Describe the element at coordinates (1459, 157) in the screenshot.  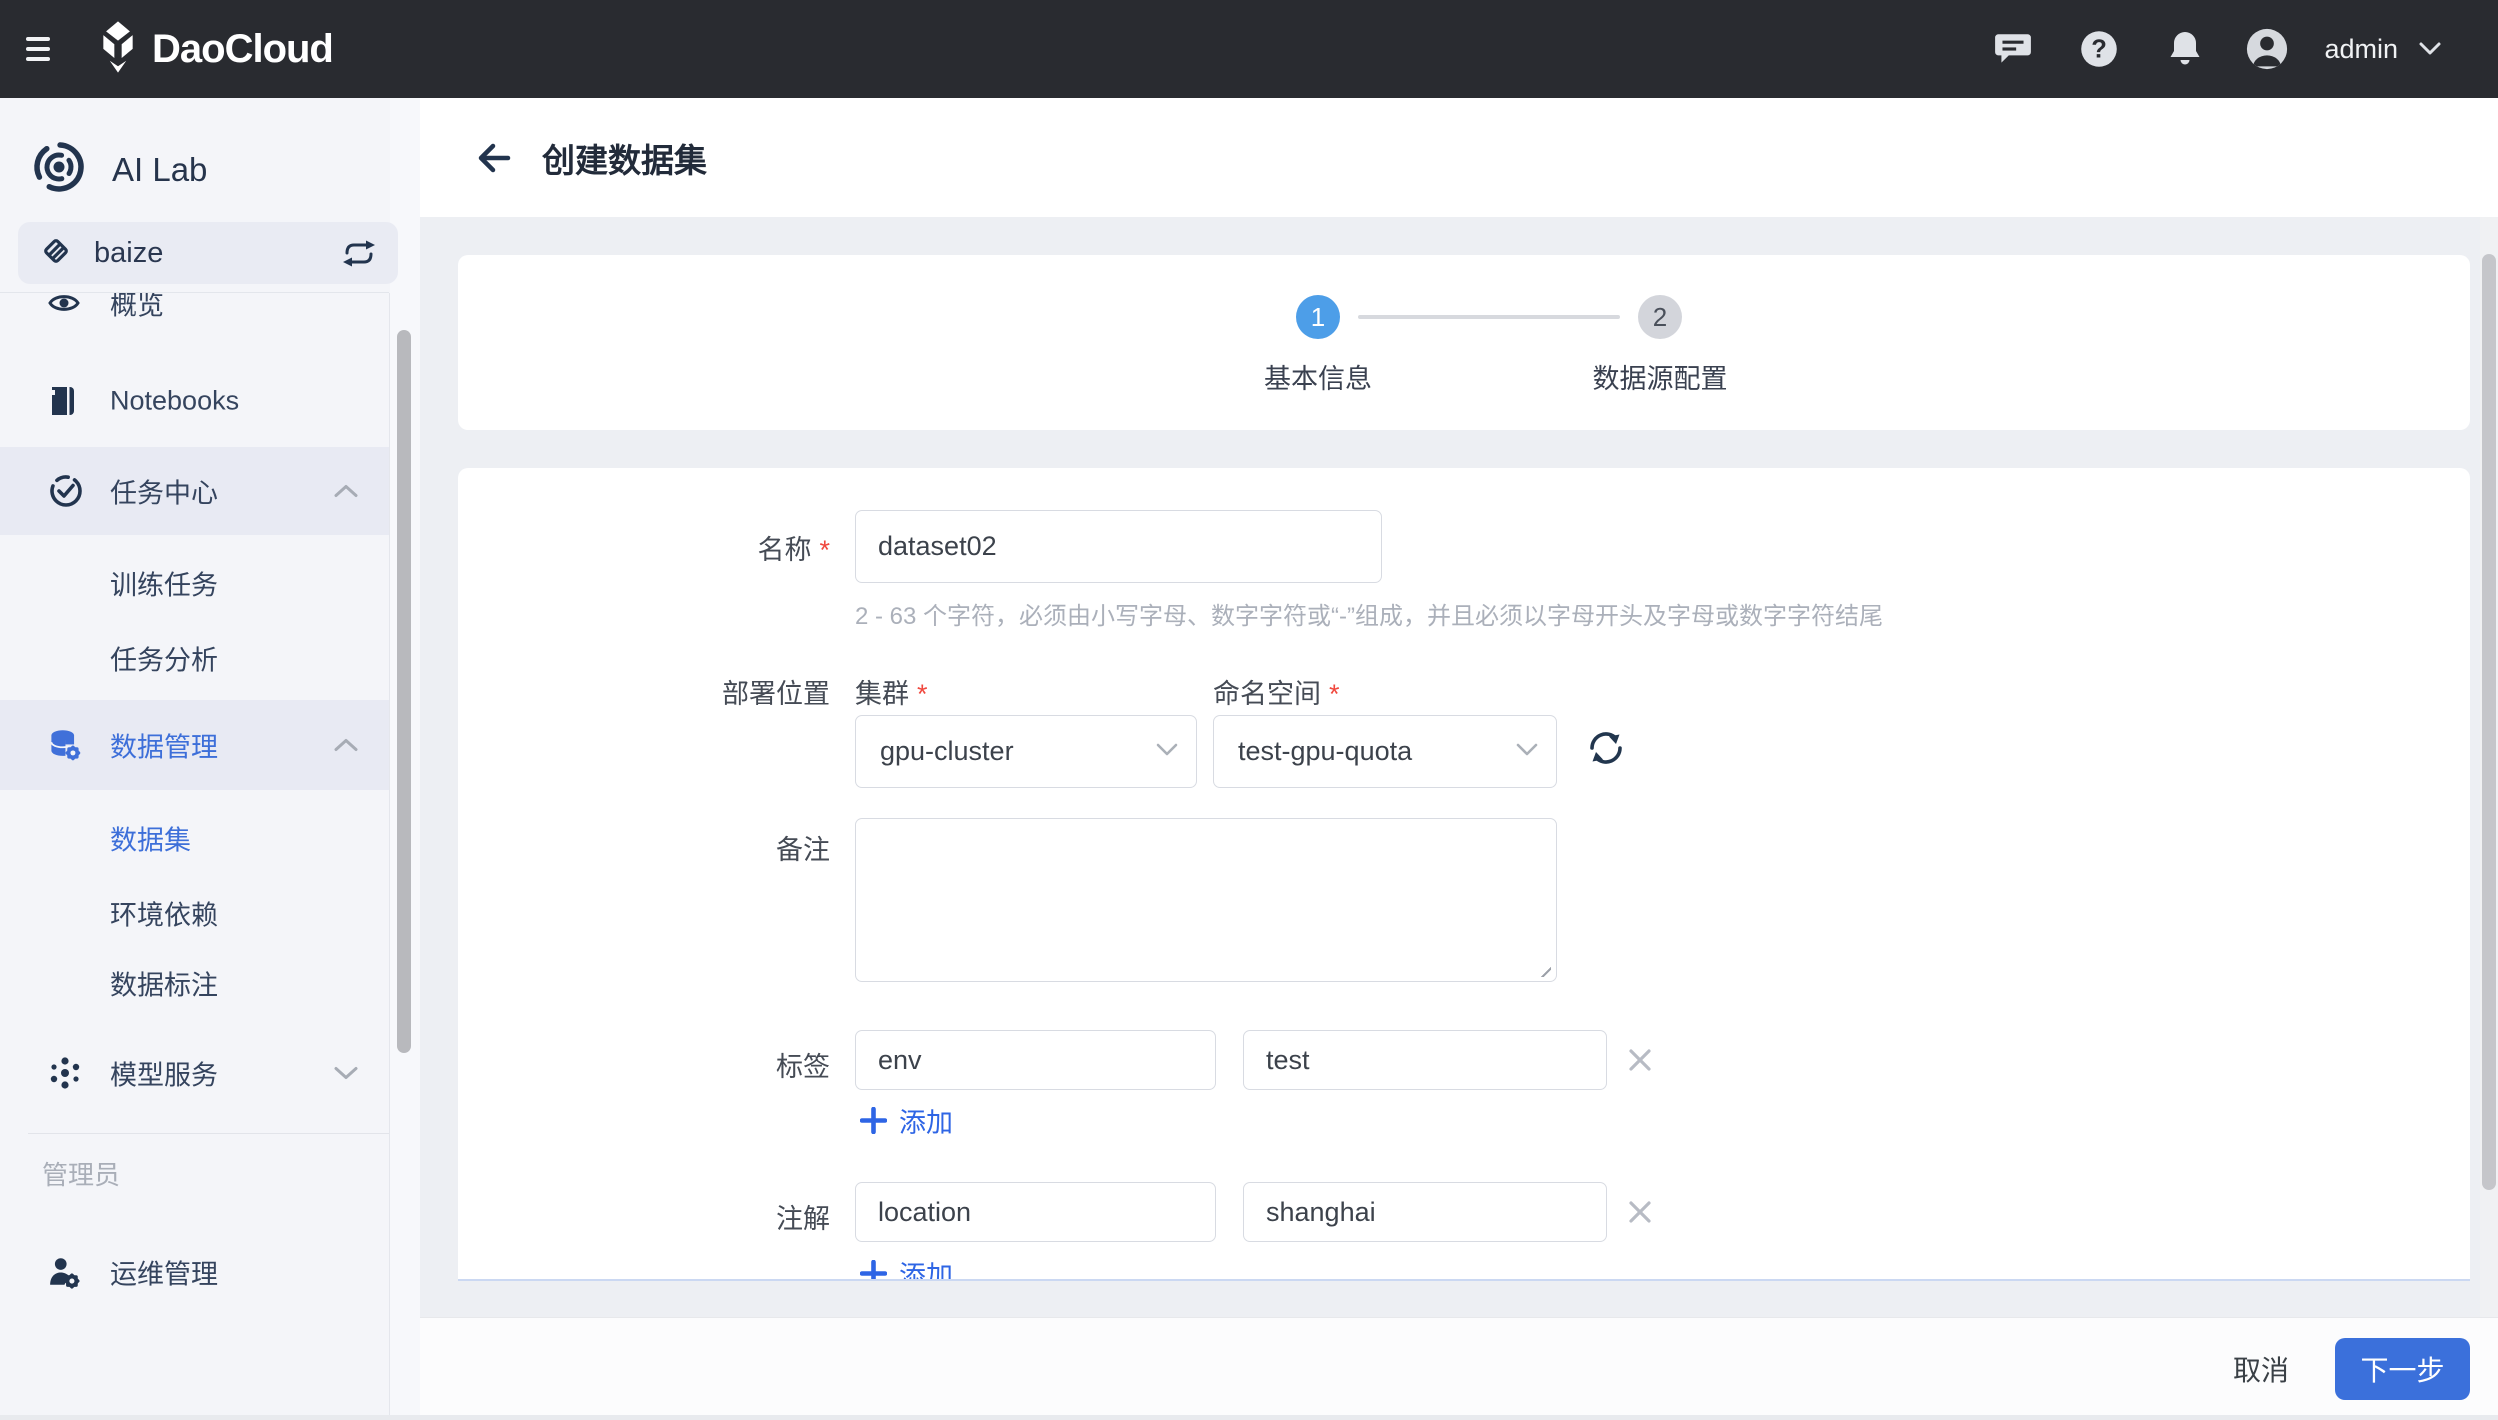
I see `page-header: 创建数据集` at that location.